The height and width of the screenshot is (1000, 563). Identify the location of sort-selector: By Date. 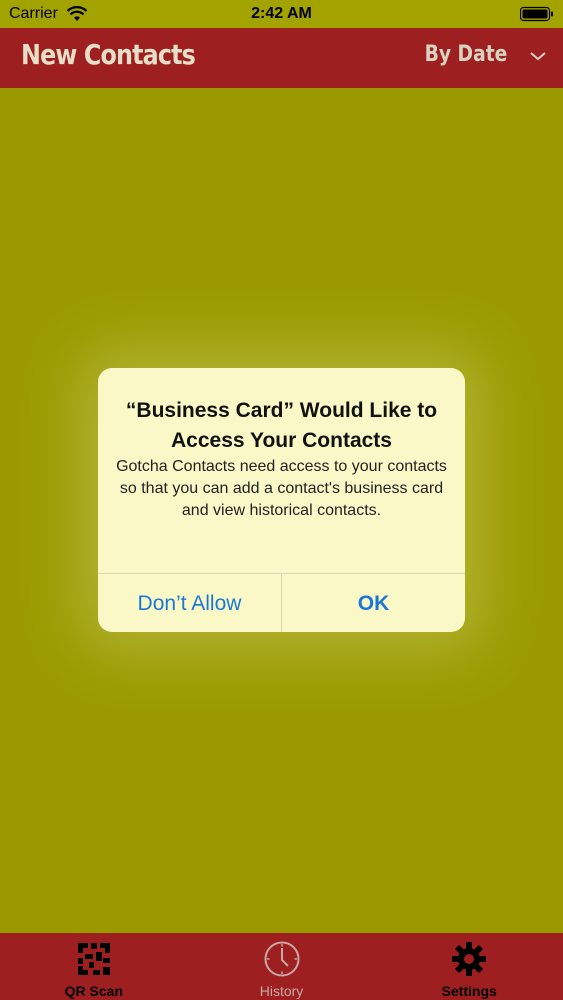
(465, 54).